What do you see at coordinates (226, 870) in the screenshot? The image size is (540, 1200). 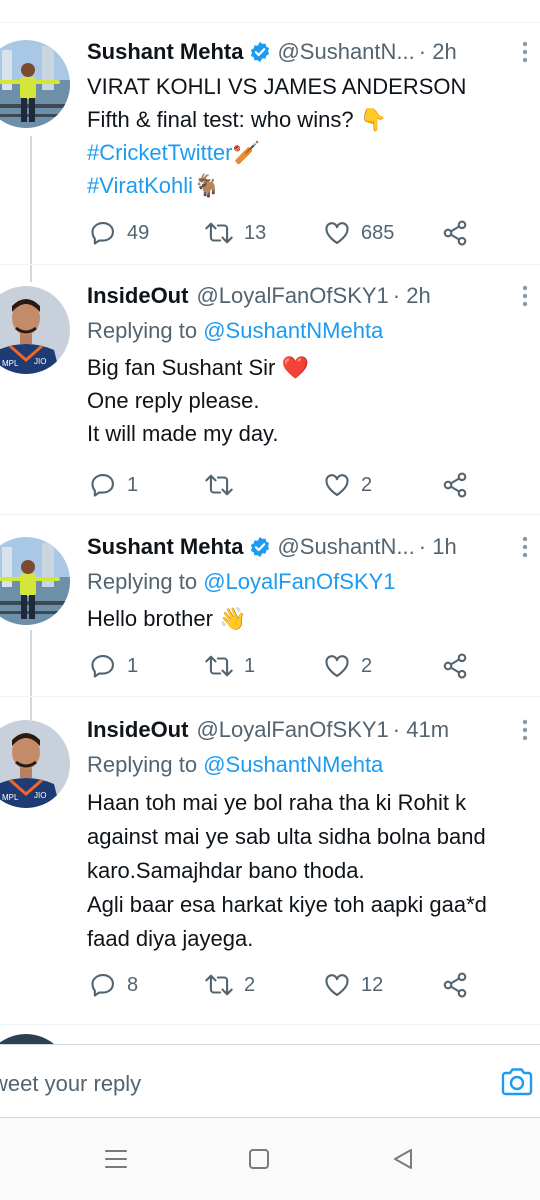 I see `tweet-line: karo.Samajhdar bano thoda.` at bounding box center [226, 870].